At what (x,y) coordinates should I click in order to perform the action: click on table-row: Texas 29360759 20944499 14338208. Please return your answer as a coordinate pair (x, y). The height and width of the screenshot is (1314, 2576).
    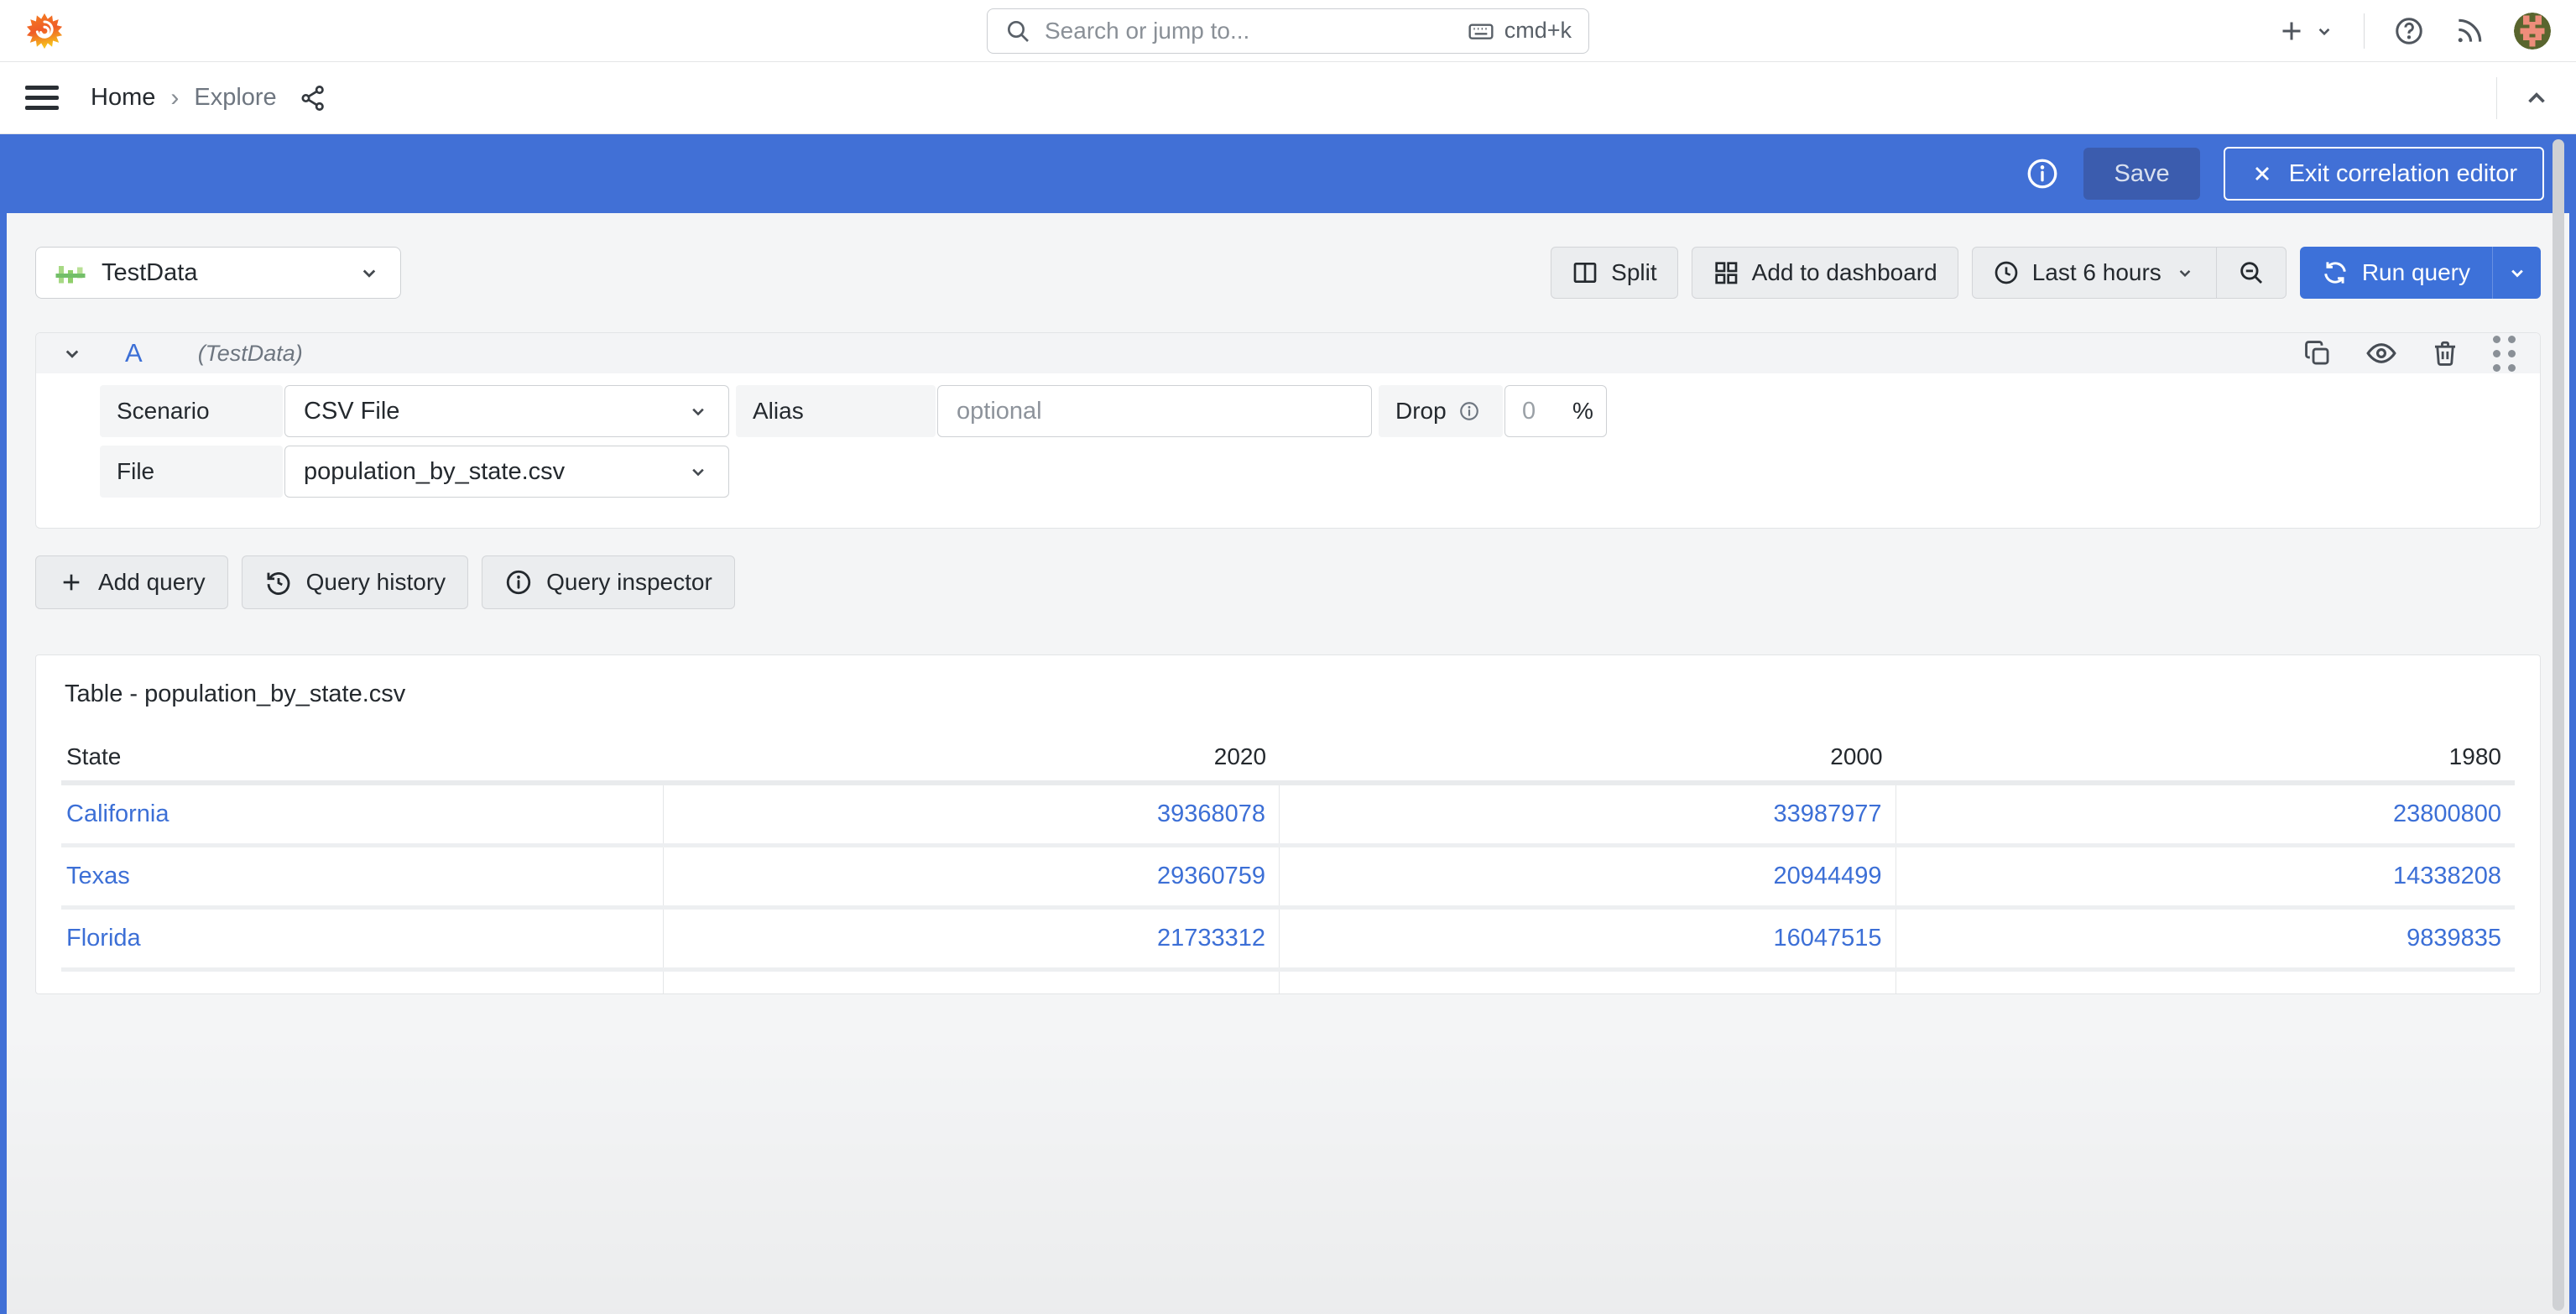
    Looking at the image, I should click on (1288, 878).